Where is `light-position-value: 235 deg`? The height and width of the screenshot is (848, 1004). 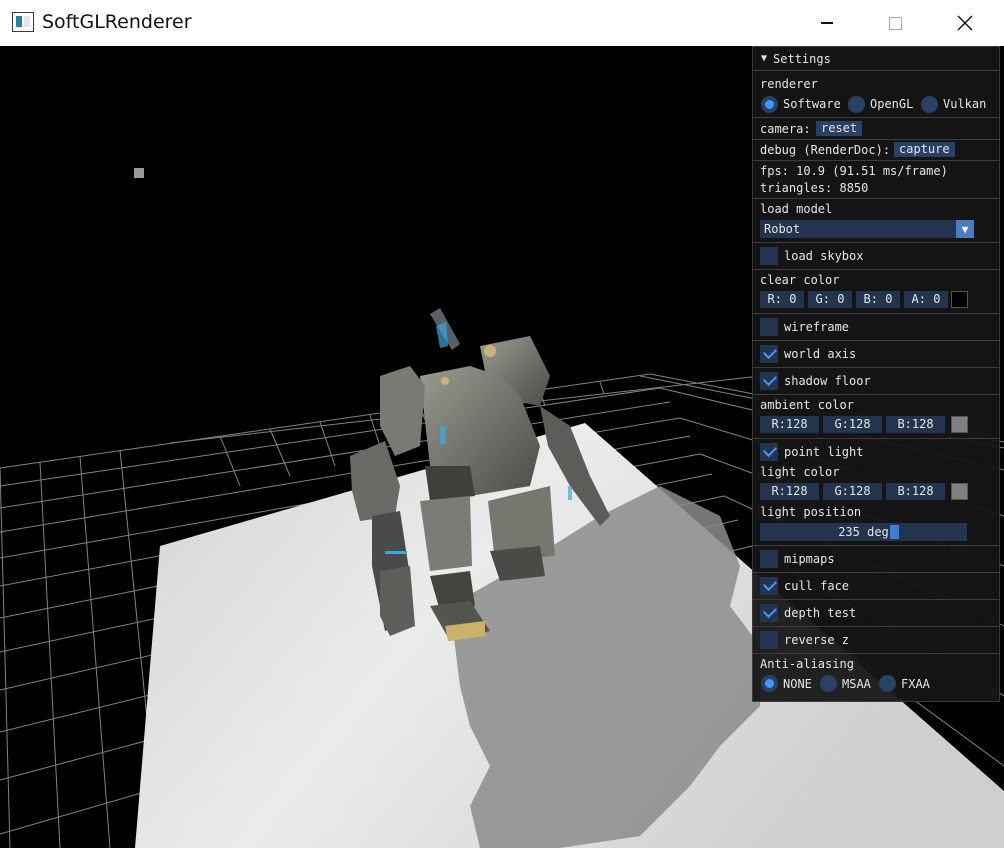 light-position-value: 235 deg is located at coordinates (863, 532).